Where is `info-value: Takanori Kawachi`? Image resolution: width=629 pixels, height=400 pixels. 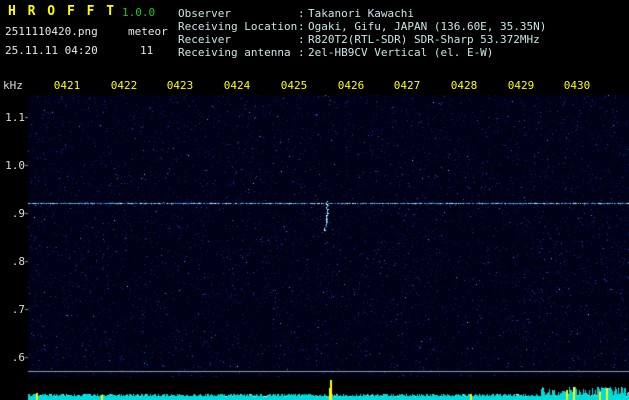
info-value: Takanori Kawachi is located at coordinates (361, 13).